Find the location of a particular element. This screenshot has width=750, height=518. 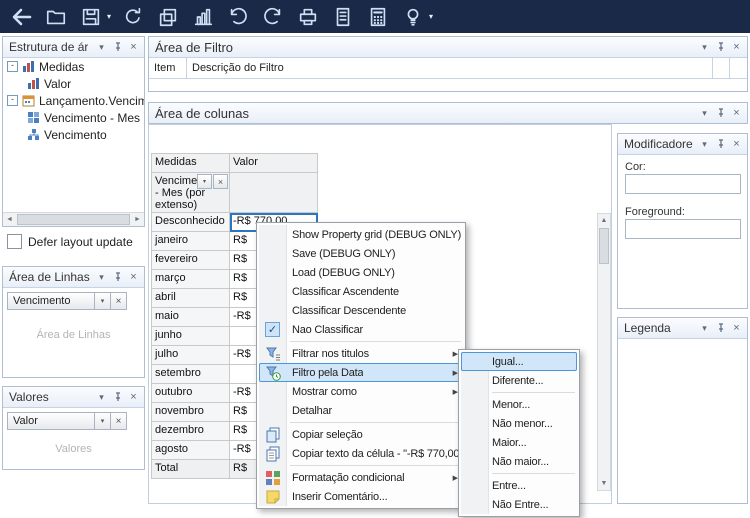

redo-button is located at coordinates (273, 17).